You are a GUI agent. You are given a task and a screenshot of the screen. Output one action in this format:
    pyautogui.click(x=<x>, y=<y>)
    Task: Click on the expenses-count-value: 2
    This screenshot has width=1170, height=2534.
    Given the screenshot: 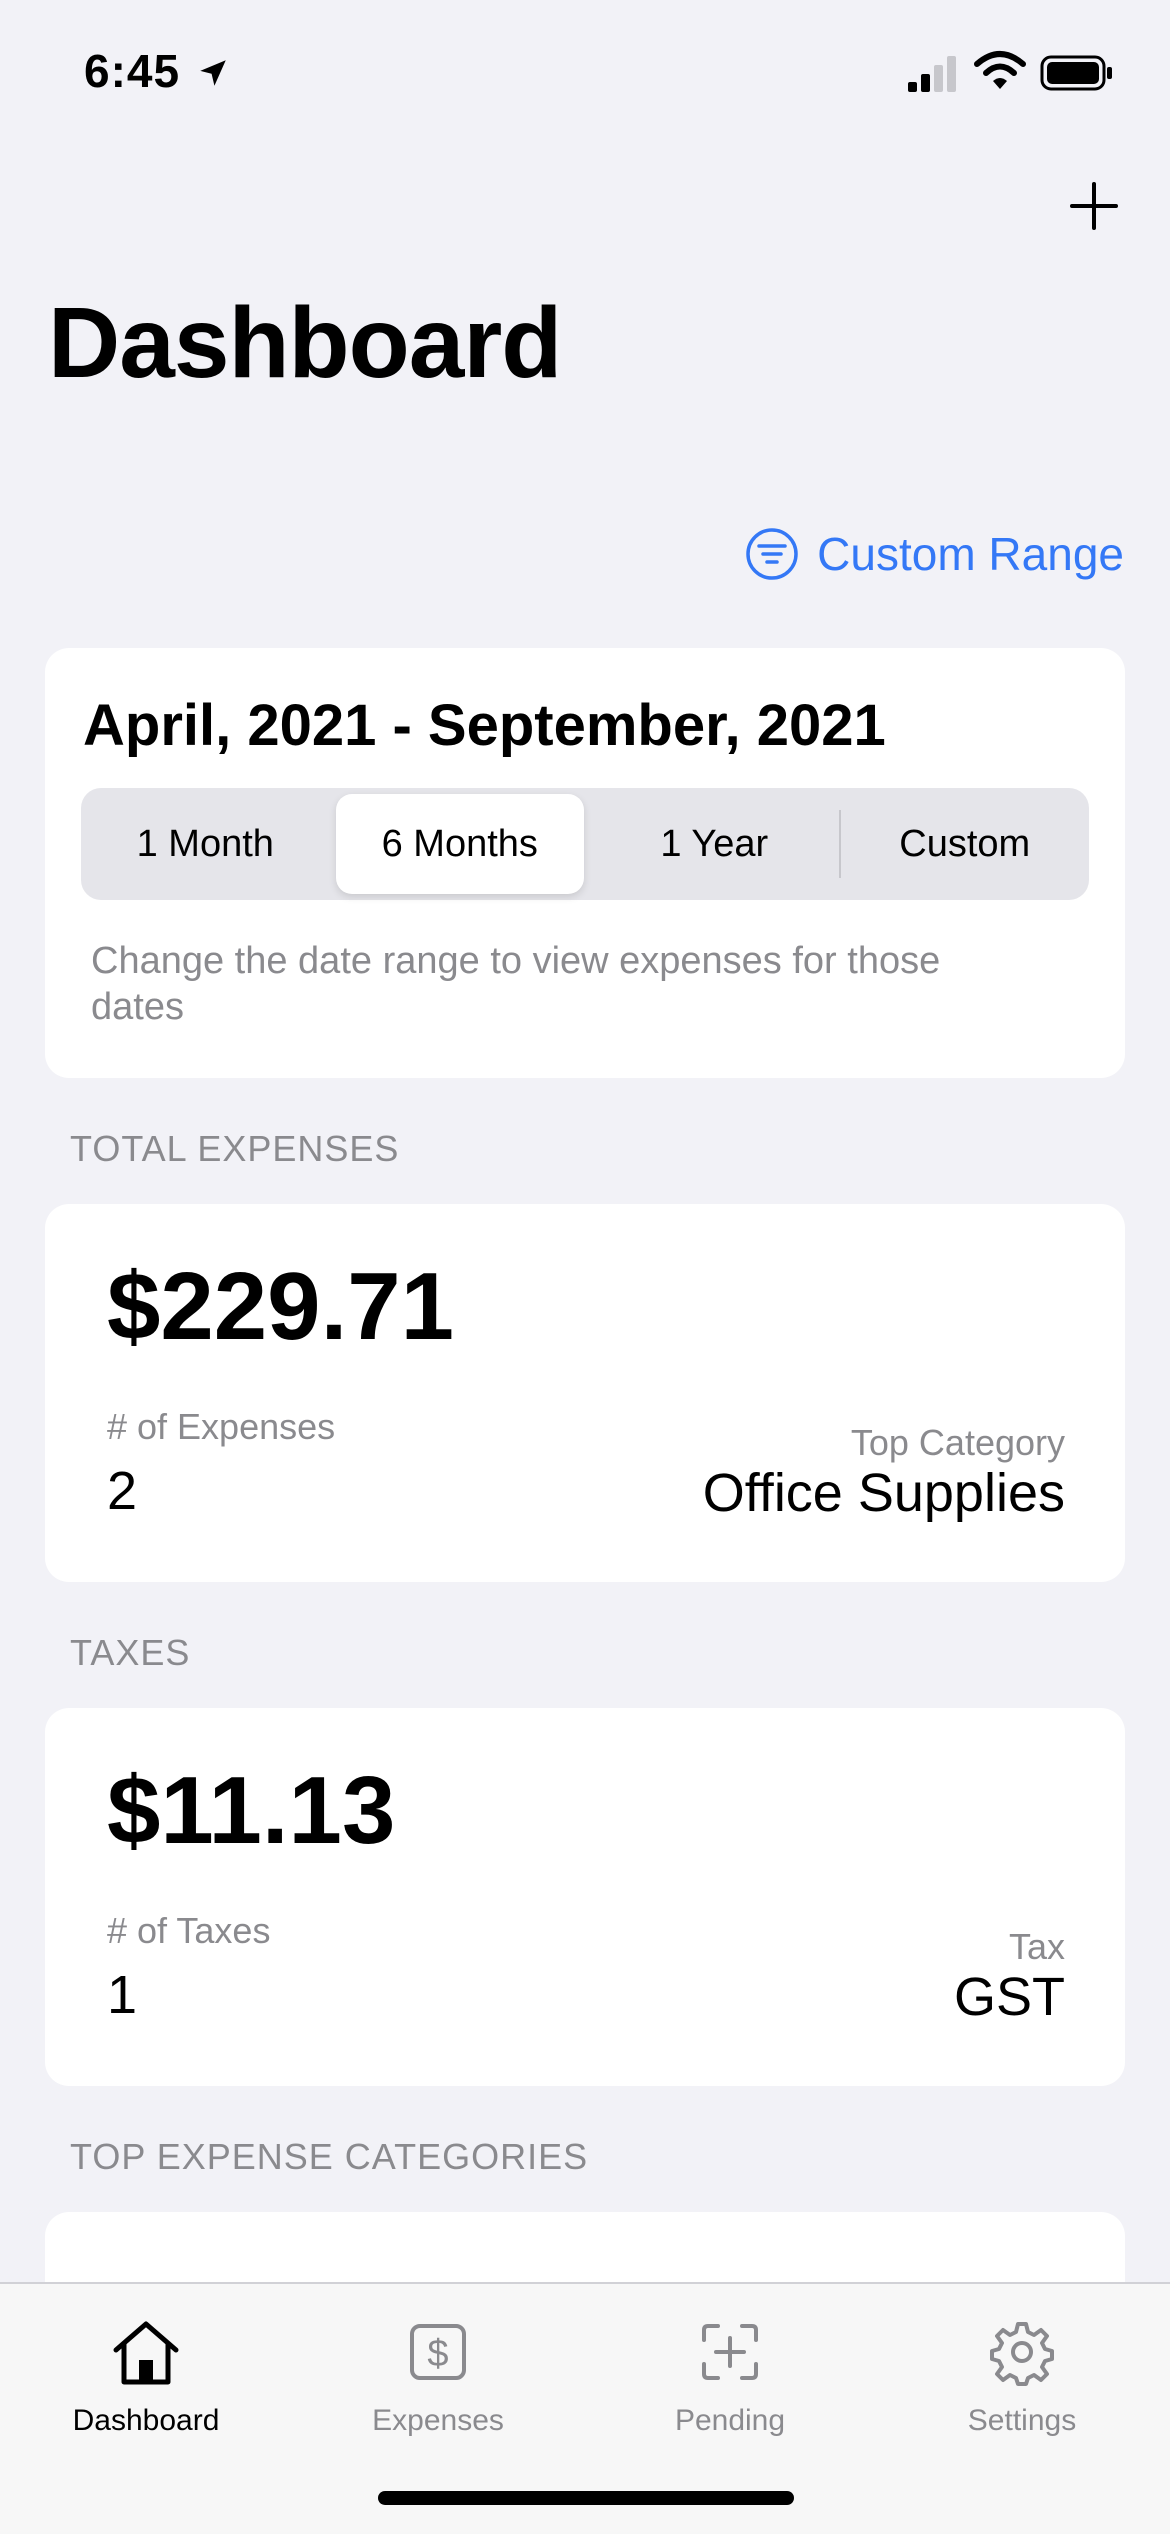 What is the action you would take?
    pyautogui.click(x=122, y=1491)
    